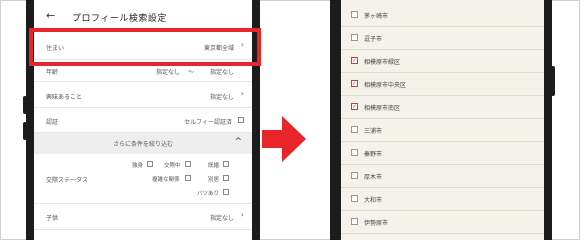 The height and width of the screenshot is (240, 580). What do you see at coordinates (382, 108) in the screenshot?
I see `city-name: 相模原市南区` at bounding box center [382, 108].